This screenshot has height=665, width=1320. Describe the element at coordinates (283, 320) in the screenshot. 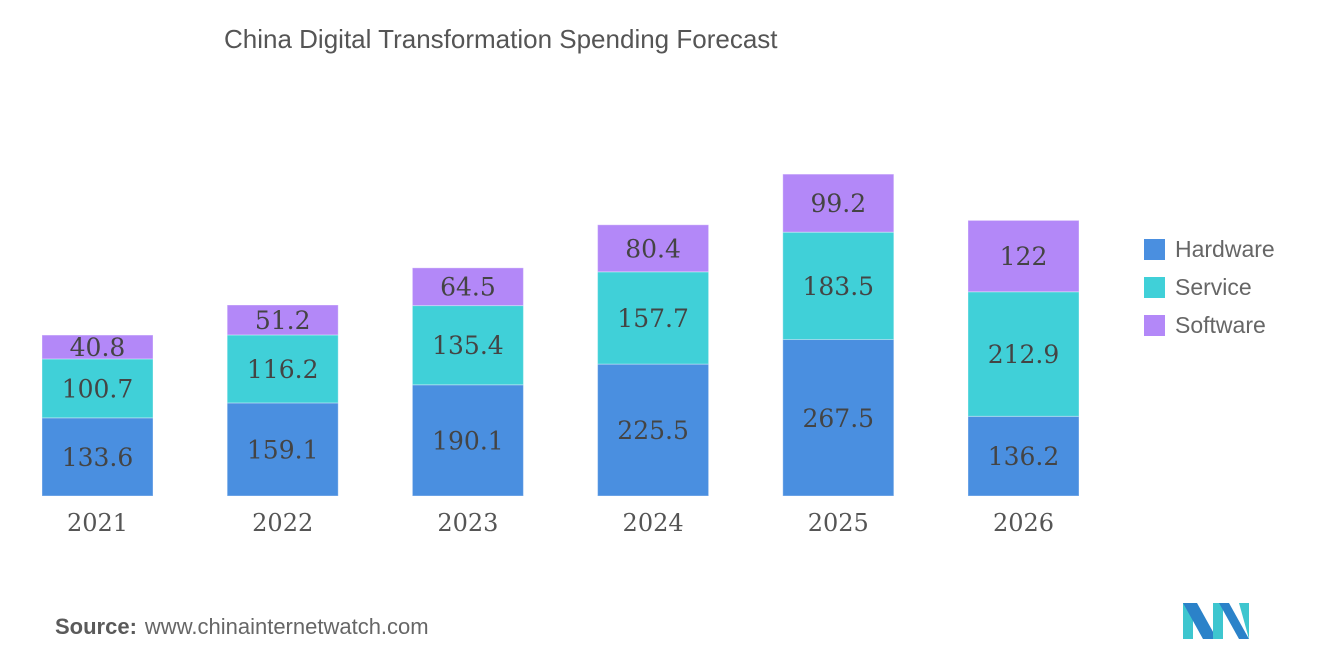

I see `data-label-software-2022: 51.2` at that location.